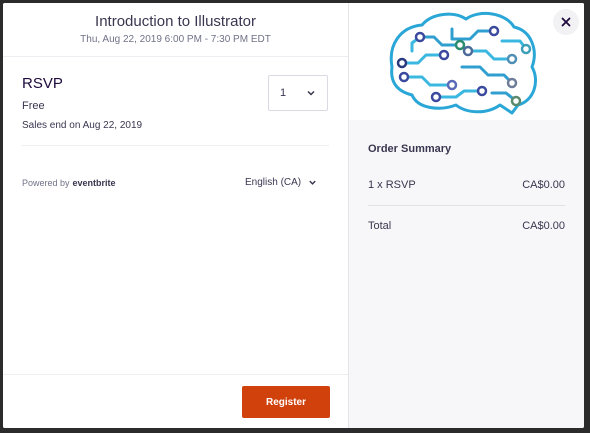 The height and width of the screenshot is (433, 590). What do you see at coordinates (175, 39) in the screenshot?
I see `event-datetime: Thu, Aug 22, 2019 6:00 PM - 7:30 PM EDT` at bounding box center [175, 39].